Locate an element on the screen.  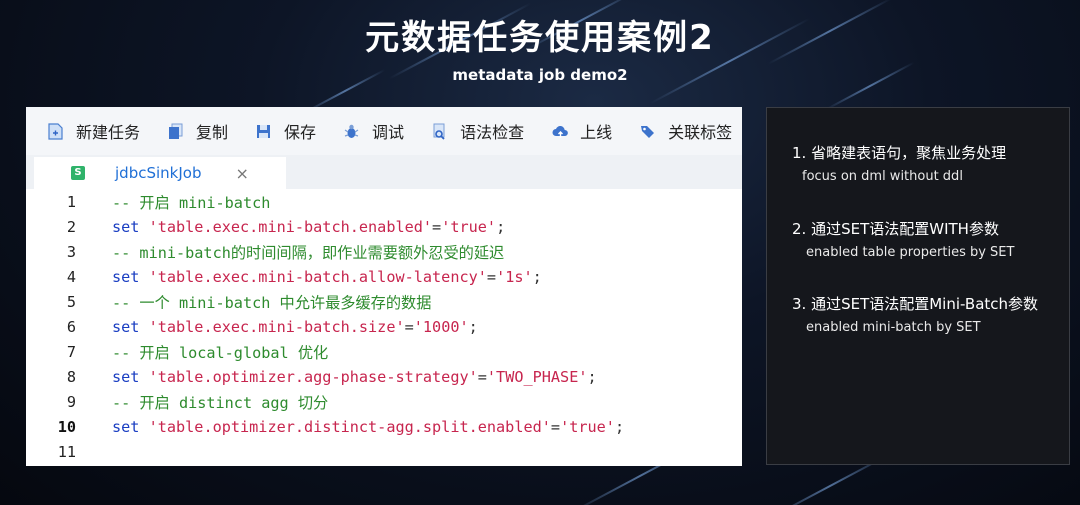
debug-button: 调试 is located at coordinates (374, 131).